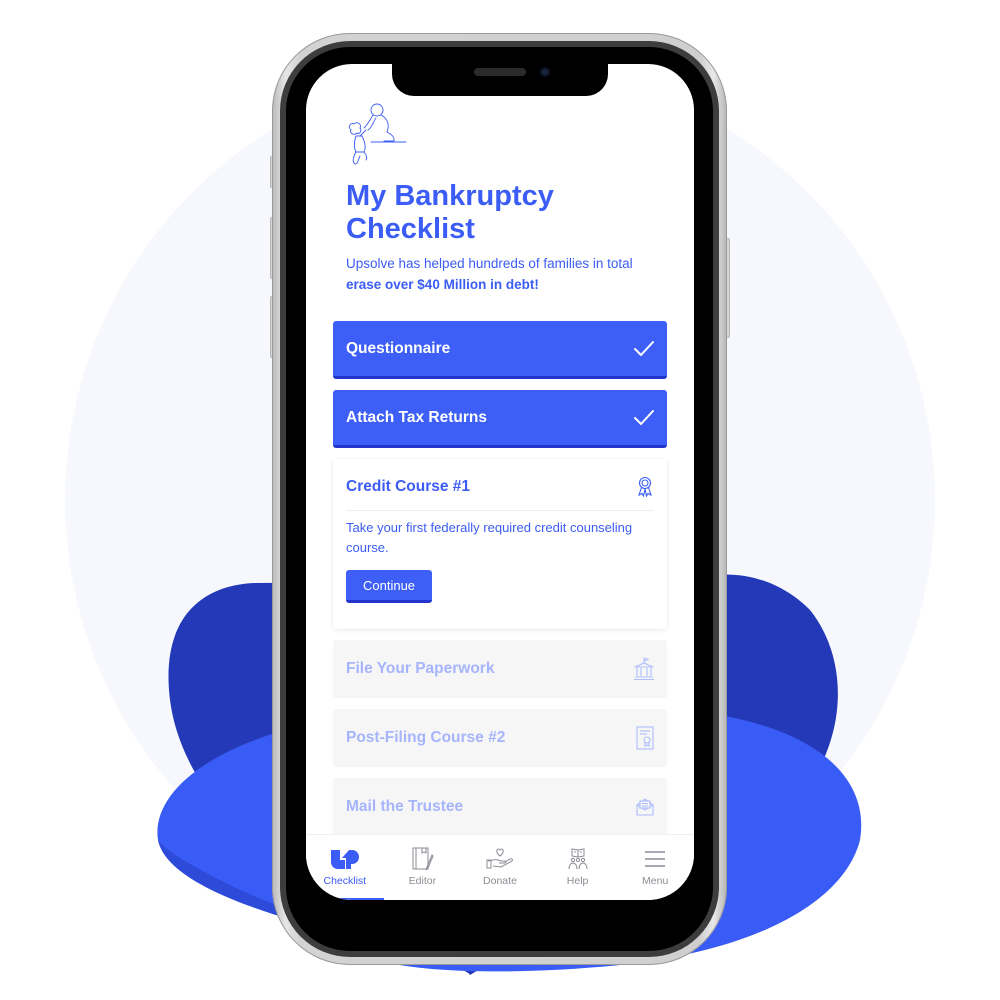  I want to click on step-label: Questionnaire, so click(398, 348).